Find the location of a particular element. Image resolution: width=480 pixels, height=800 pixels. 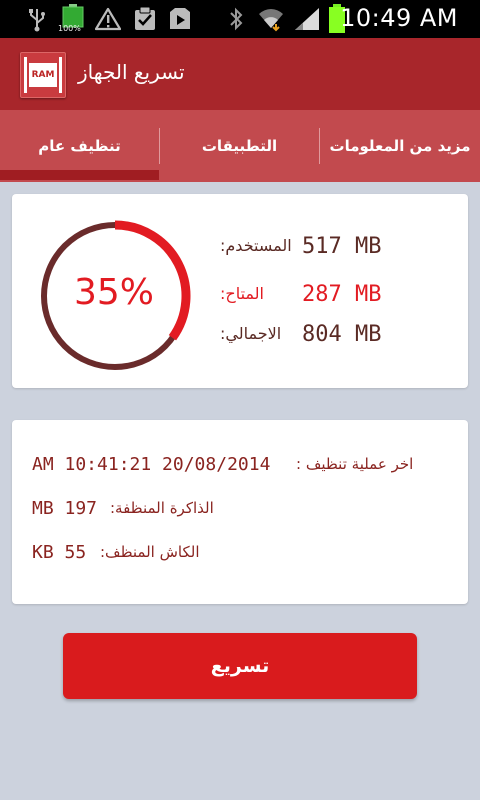

usb-icon is located at coordinates (37, 19).